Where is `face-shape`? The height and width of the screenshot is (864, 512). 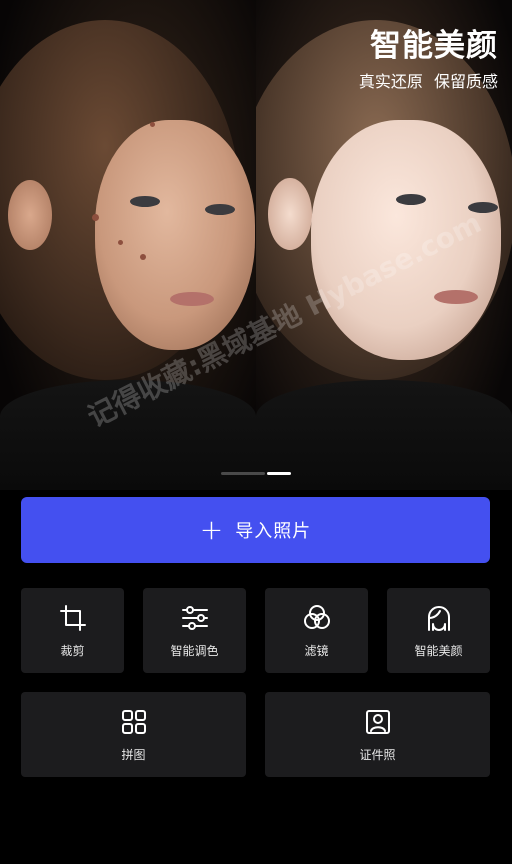
face-shape is located at coordinates (175, 235).